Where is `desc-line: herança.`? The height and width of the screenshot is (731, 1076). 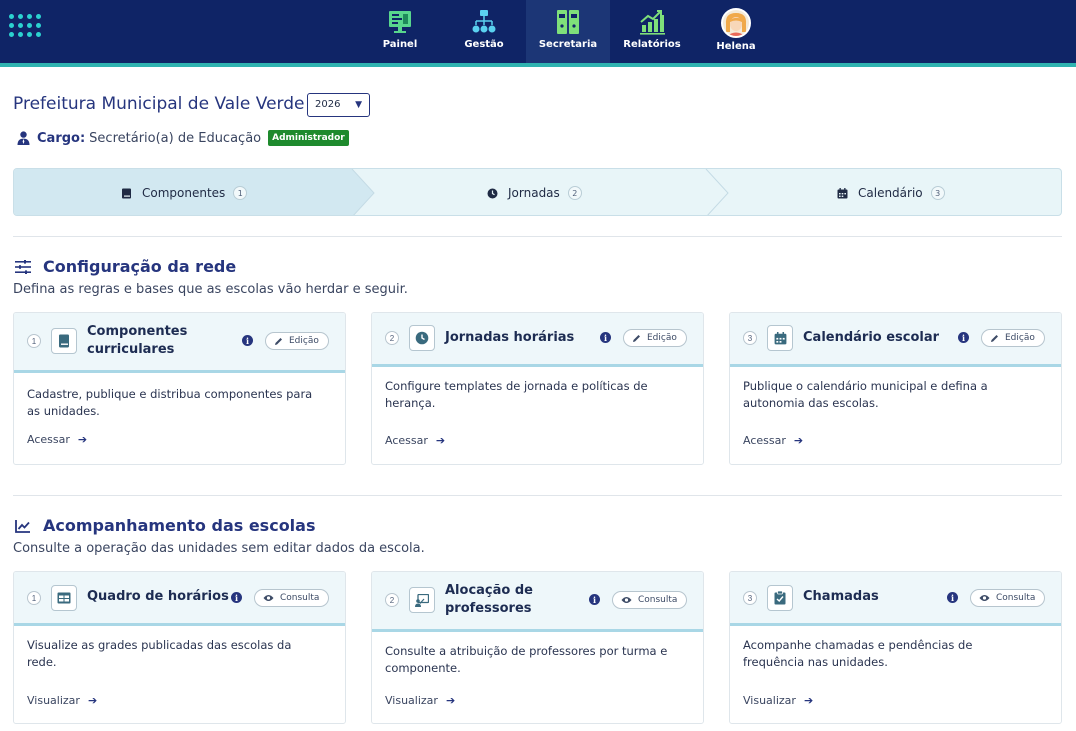
desc-line: herança. is located at coordinates (410, 403).